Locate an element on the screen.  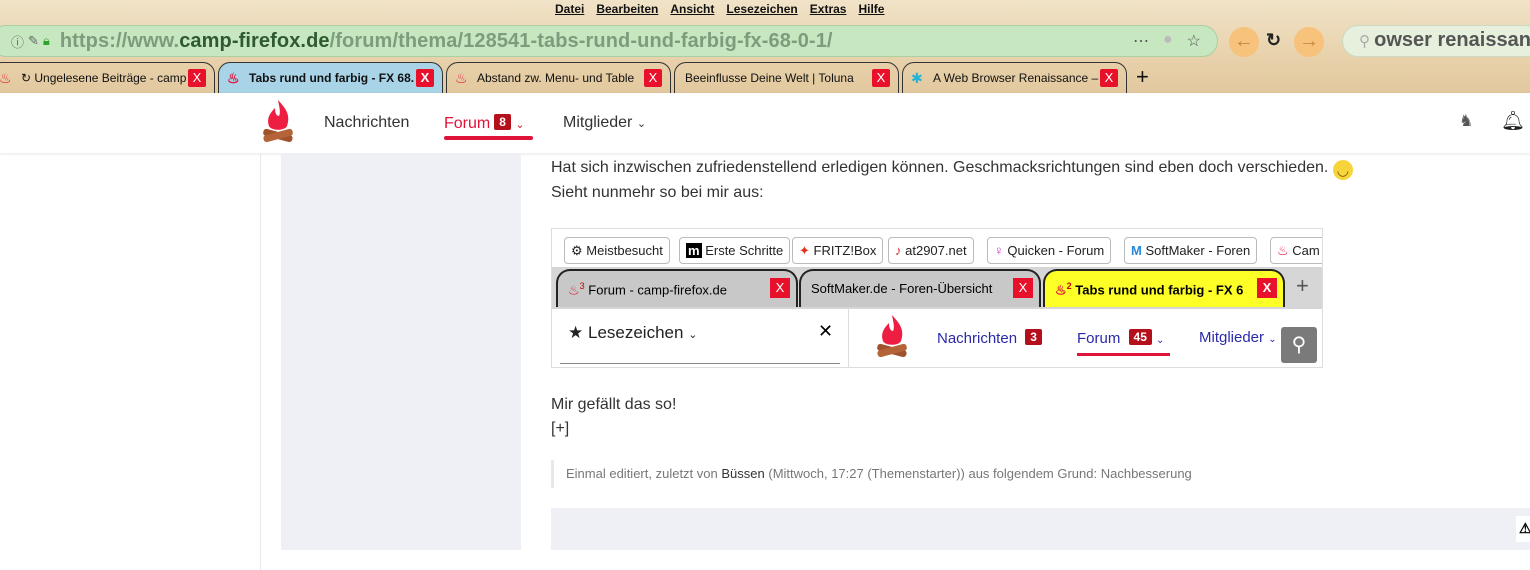
info-icon: ⓘ is located at coordinates (17, 41).